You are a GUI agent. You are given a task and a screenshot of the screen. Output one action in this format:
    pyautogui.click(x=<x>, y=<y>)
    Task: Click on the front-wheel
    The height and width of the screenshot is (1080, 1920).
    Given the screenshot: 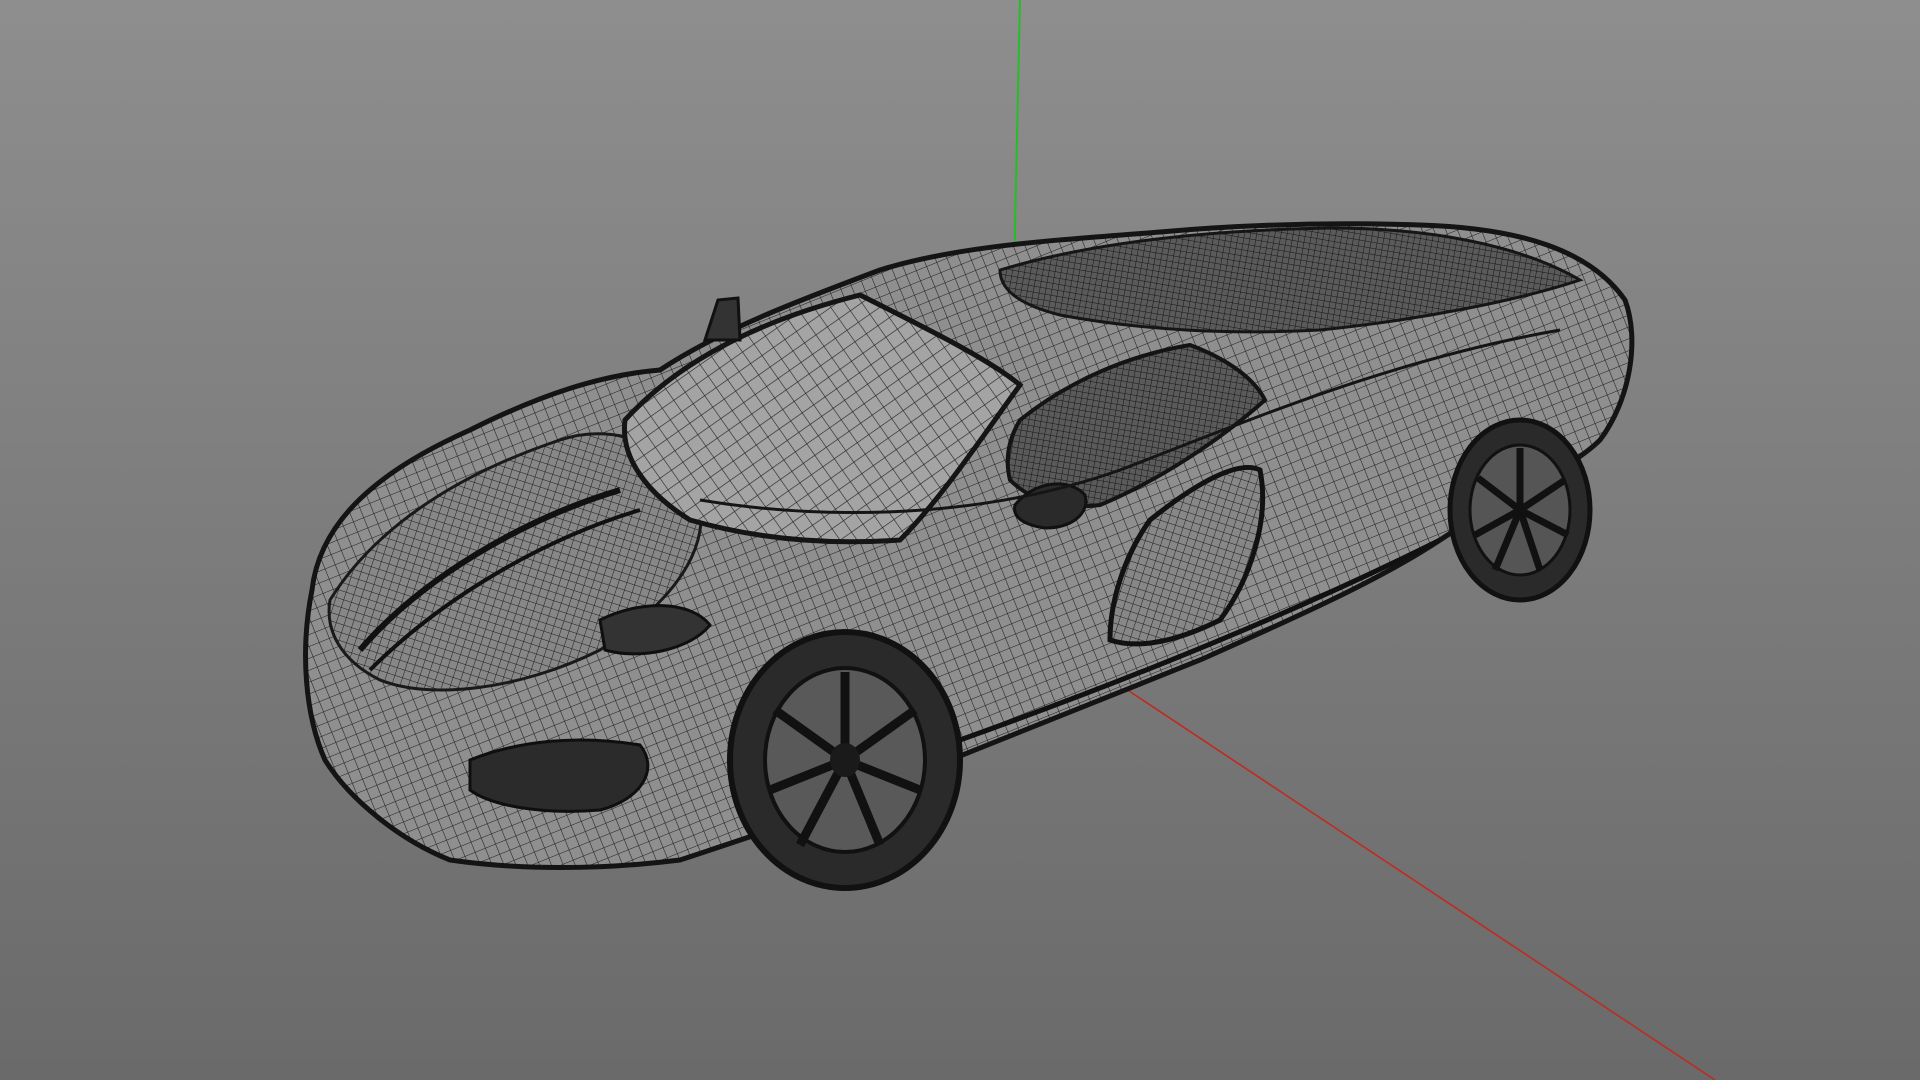 What is the action you would take?
    pyautogui.click(x=845, y=760)
    